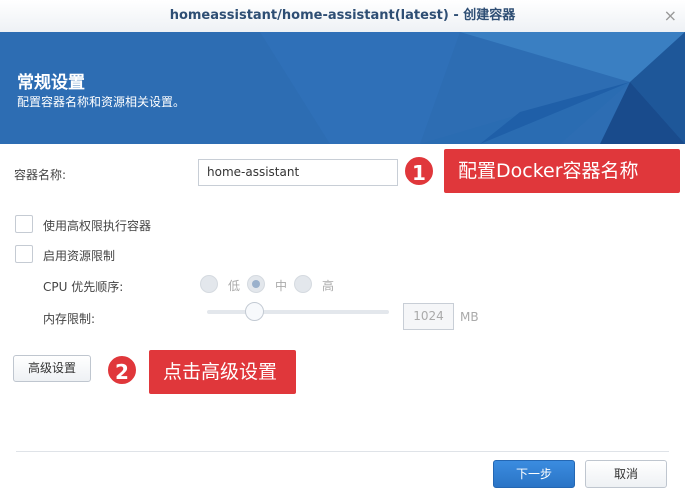  What do you see at coordinates (51, 83) in the screenshot?
I see `banner-title: 常规设置` at bounding box center [51, 83].